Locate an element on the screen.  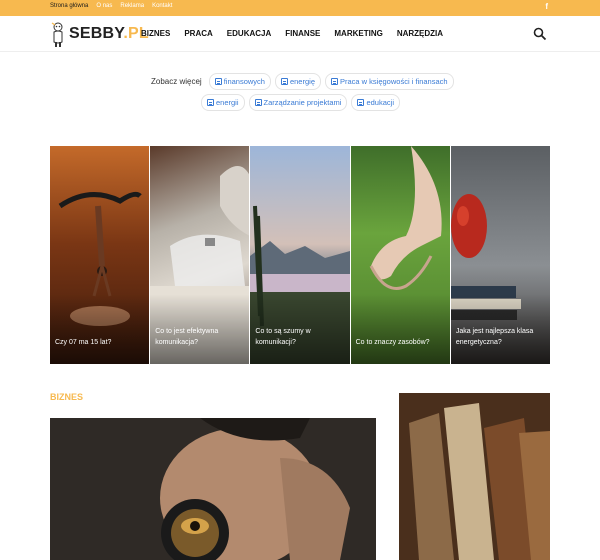
nav-item-finanse: FINANSE is located at coordinates (302, 33).